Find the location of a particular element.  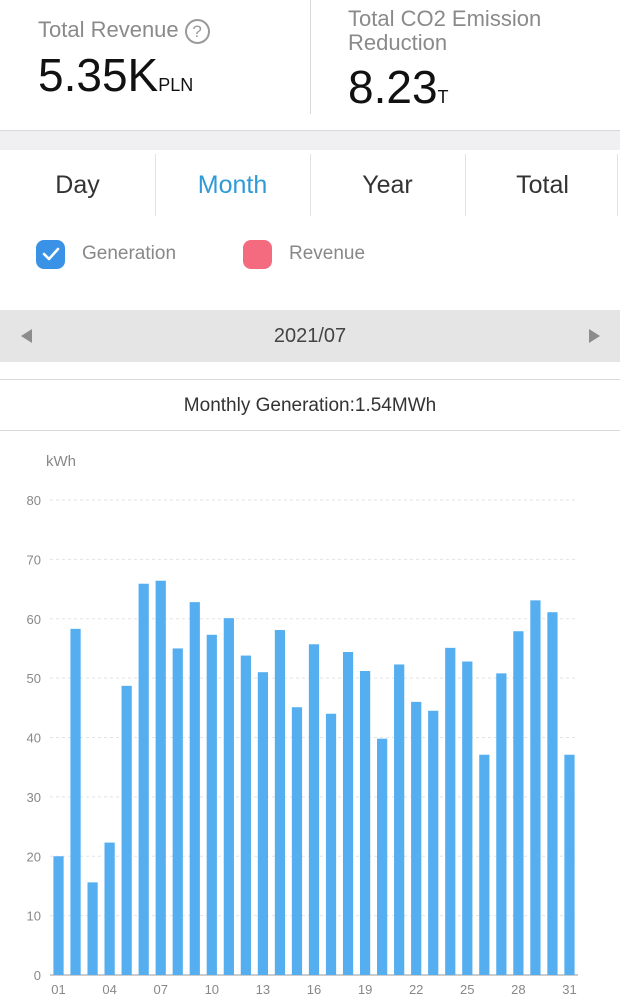

triangle-left-icon is located at coordinates (26, 336).